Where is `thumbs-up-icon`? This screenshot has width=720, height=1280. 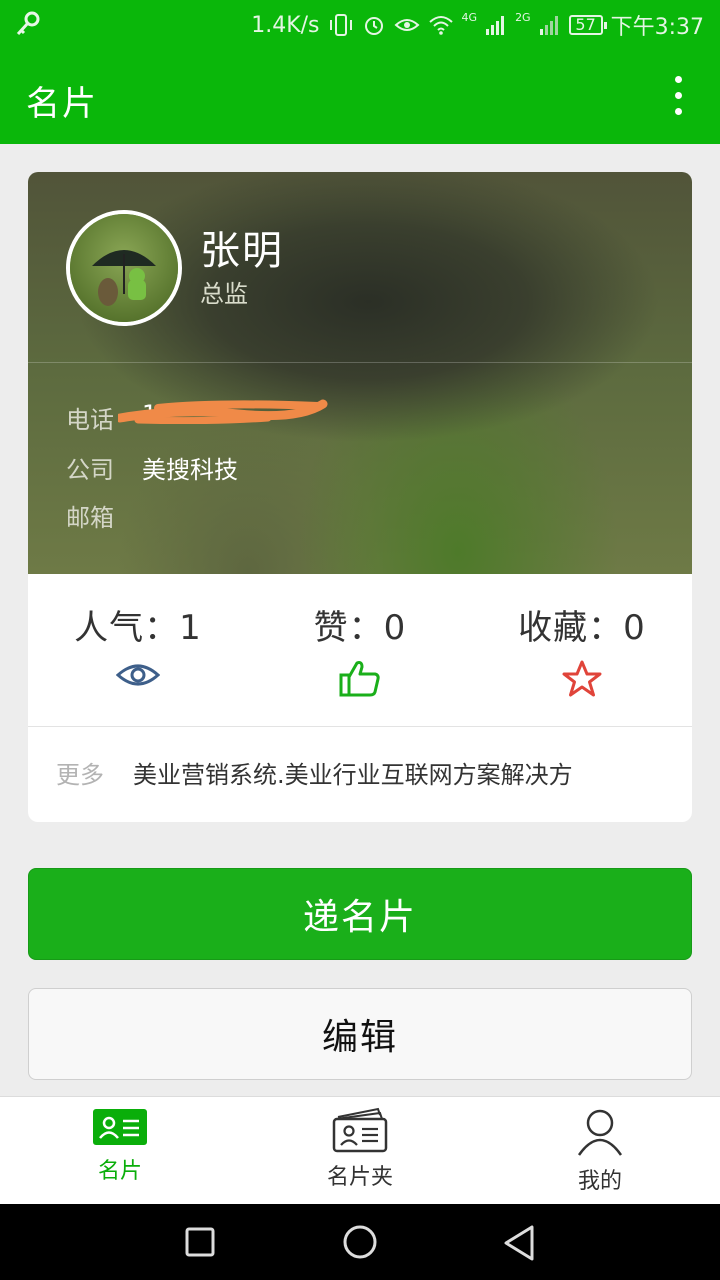
thumbs-up-icon is located at coordinates (359, 679).